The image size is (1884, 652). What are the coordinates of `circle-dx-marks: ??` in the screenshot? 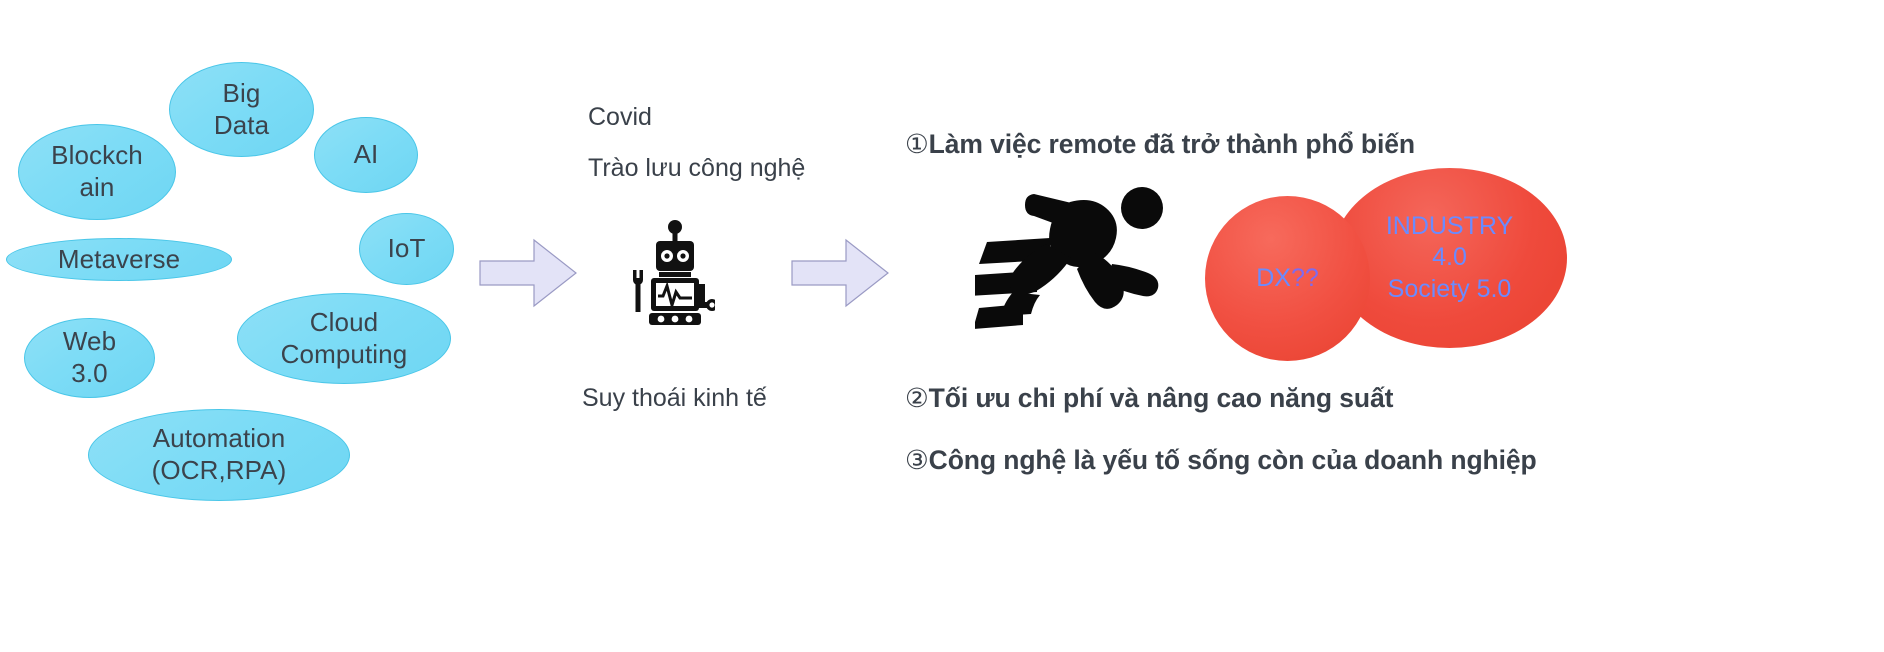 It's located at (1304, 277).